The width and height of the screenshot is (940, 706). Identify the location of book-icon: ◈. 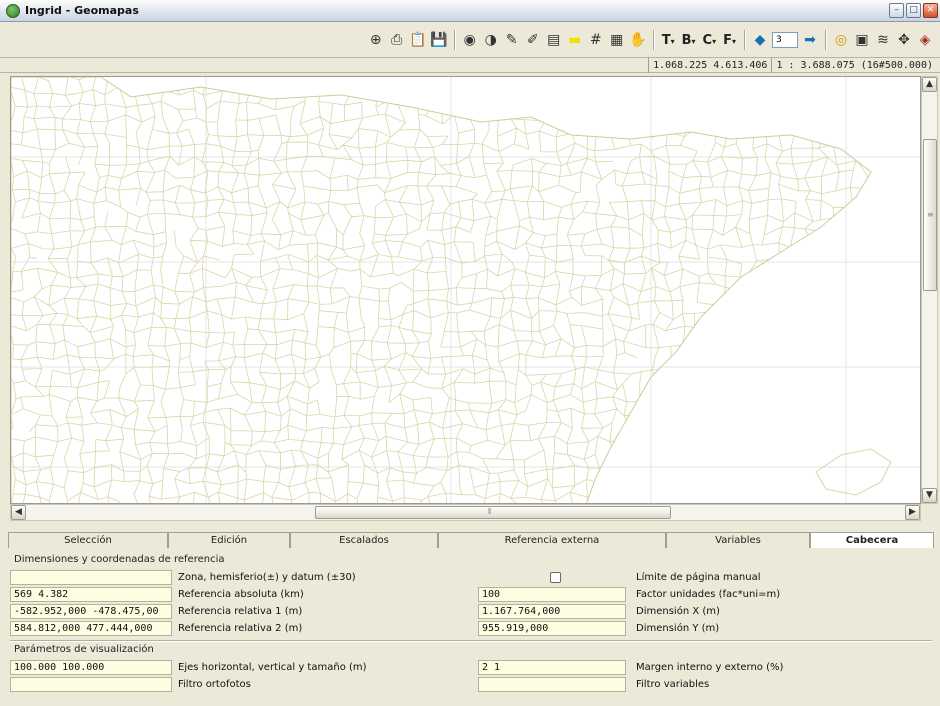
(925, 40).